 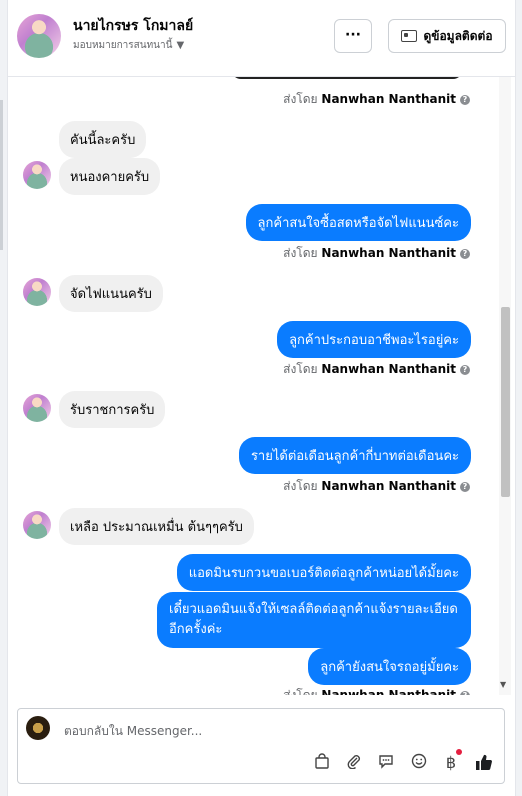 I want to click on message-bubble-partial, so click(x=347, y=78).